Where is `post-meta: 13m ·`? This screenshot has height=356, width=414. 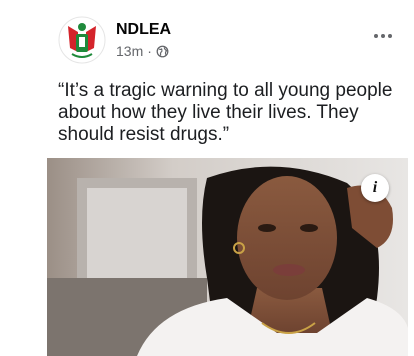
post-meta: 13m · is located at coordinates (142, 51).